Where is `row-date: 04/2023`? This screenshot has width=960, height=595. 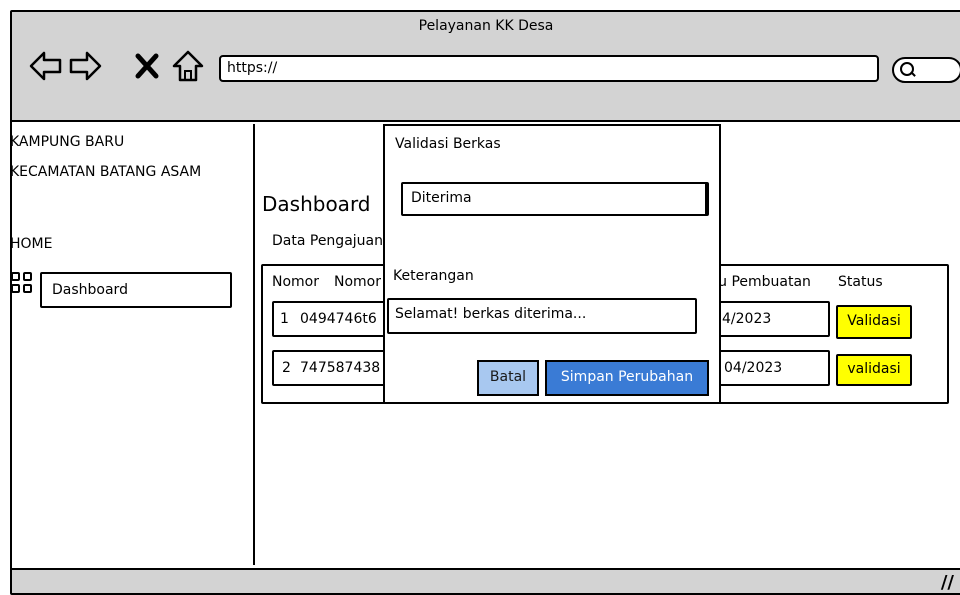
row-date: 04/2023 is located at coordinates (753, 368).